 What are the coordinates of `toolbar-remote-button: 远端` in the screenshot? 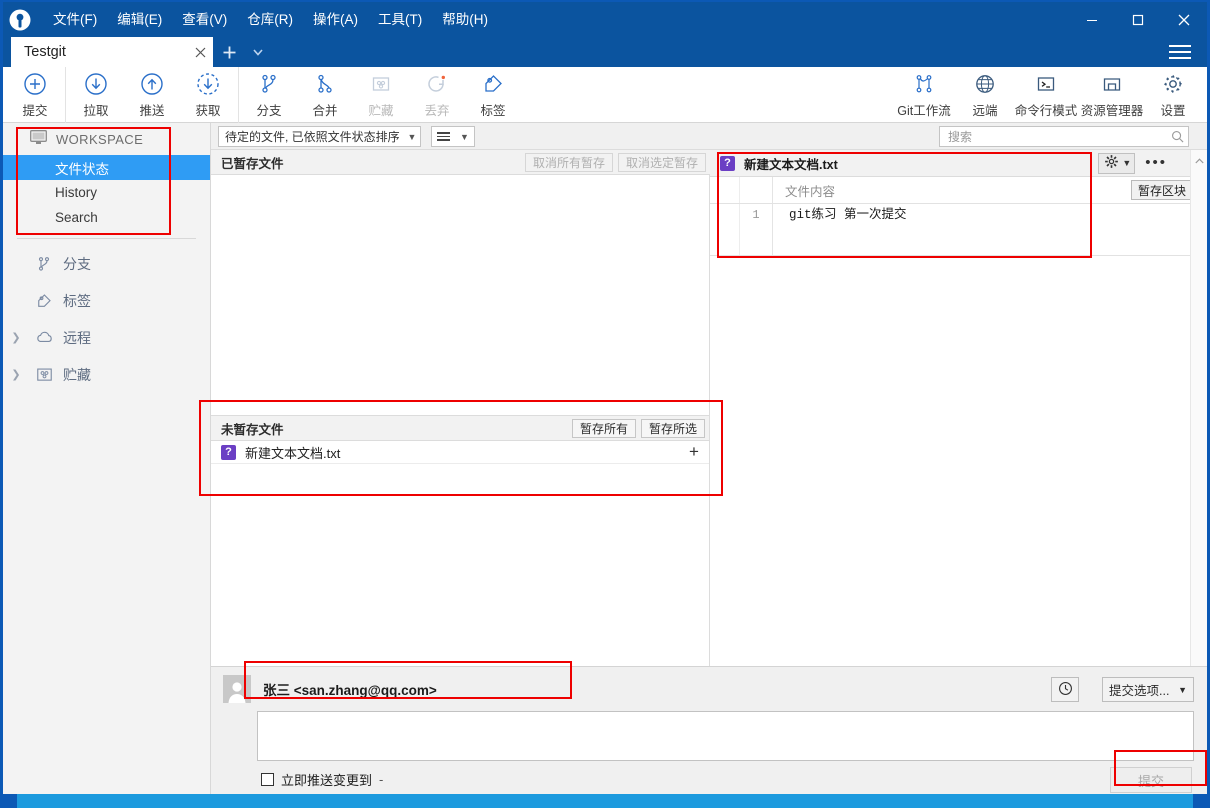 It's located at (985, 95).